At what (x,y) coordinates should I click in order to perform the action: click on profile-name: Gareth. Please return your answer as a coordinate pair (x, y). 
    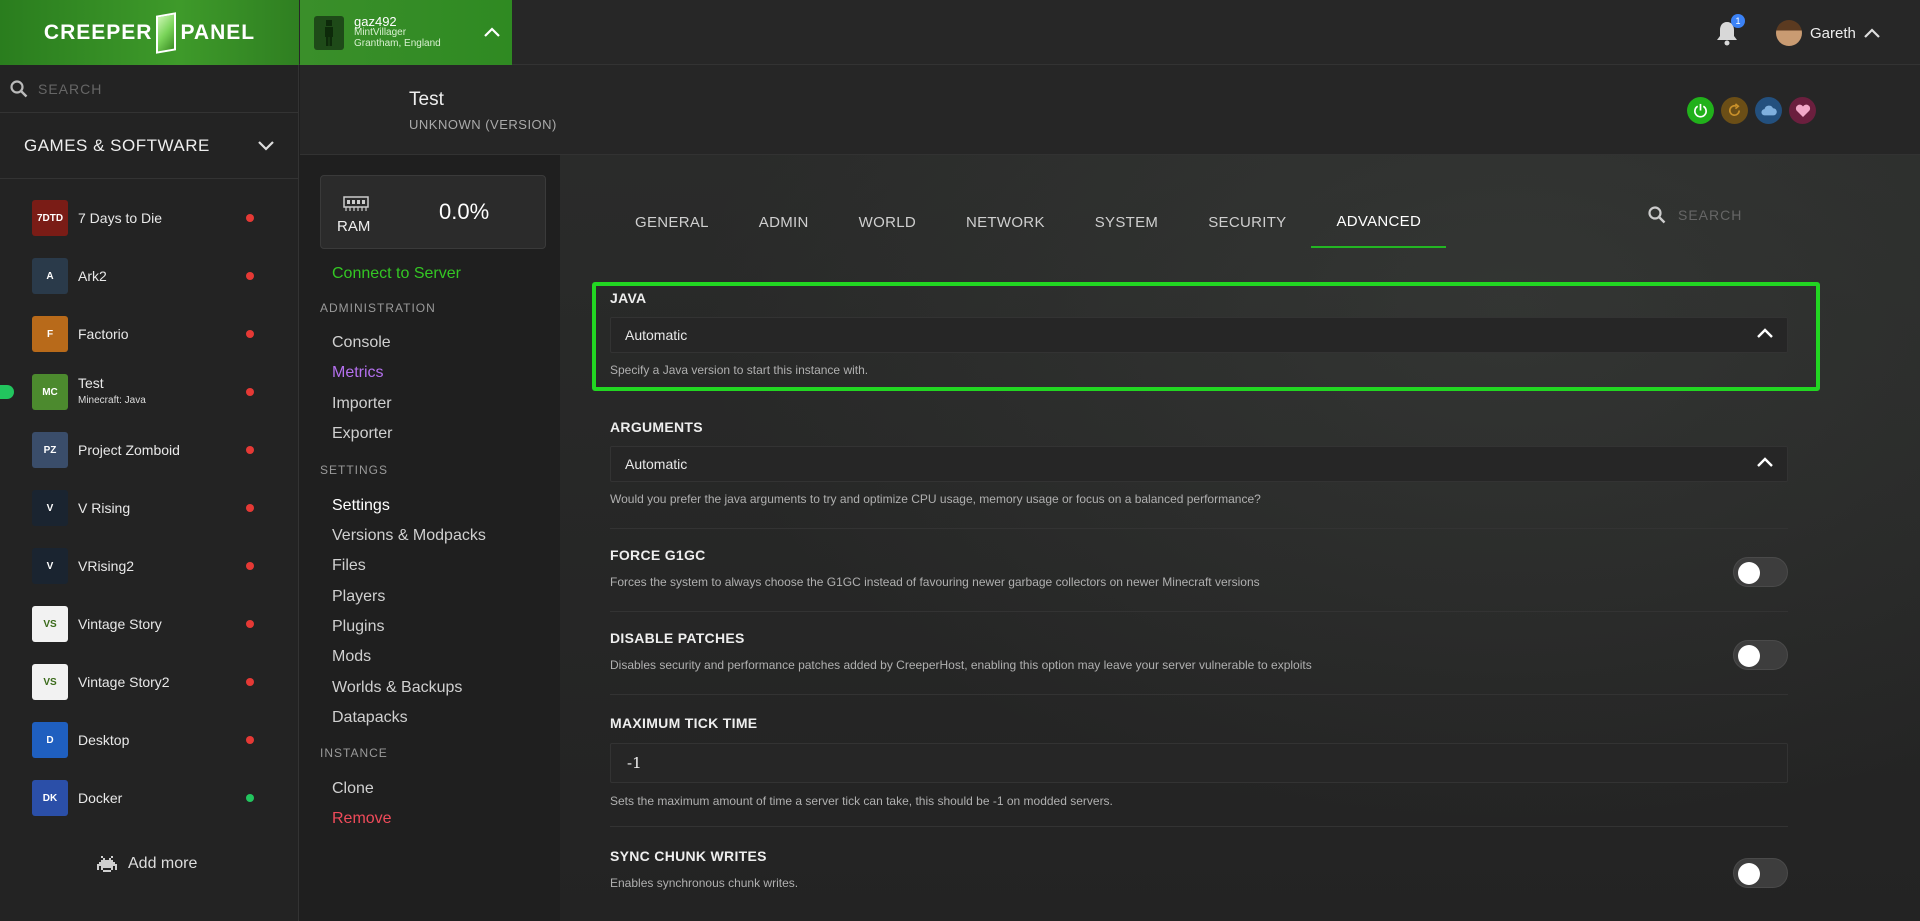
    Looking at the image, I should click on (1833, 33).